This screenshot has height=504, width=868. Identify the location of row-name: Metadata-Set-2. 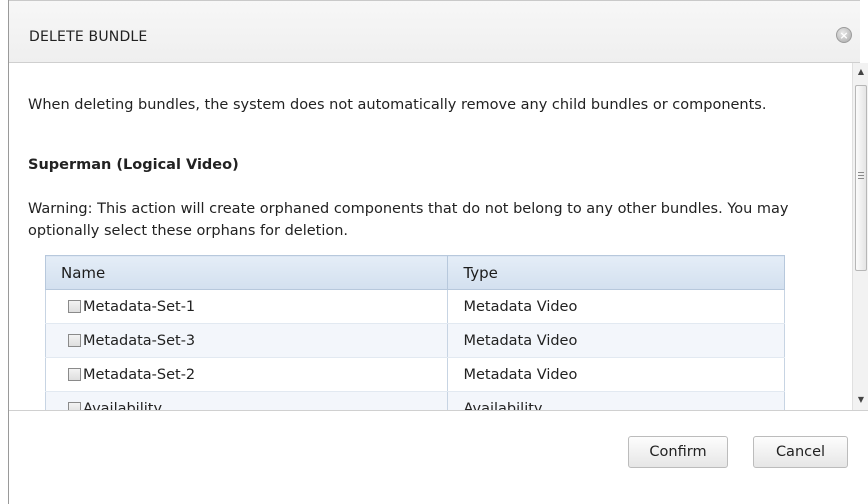
(139, 374).